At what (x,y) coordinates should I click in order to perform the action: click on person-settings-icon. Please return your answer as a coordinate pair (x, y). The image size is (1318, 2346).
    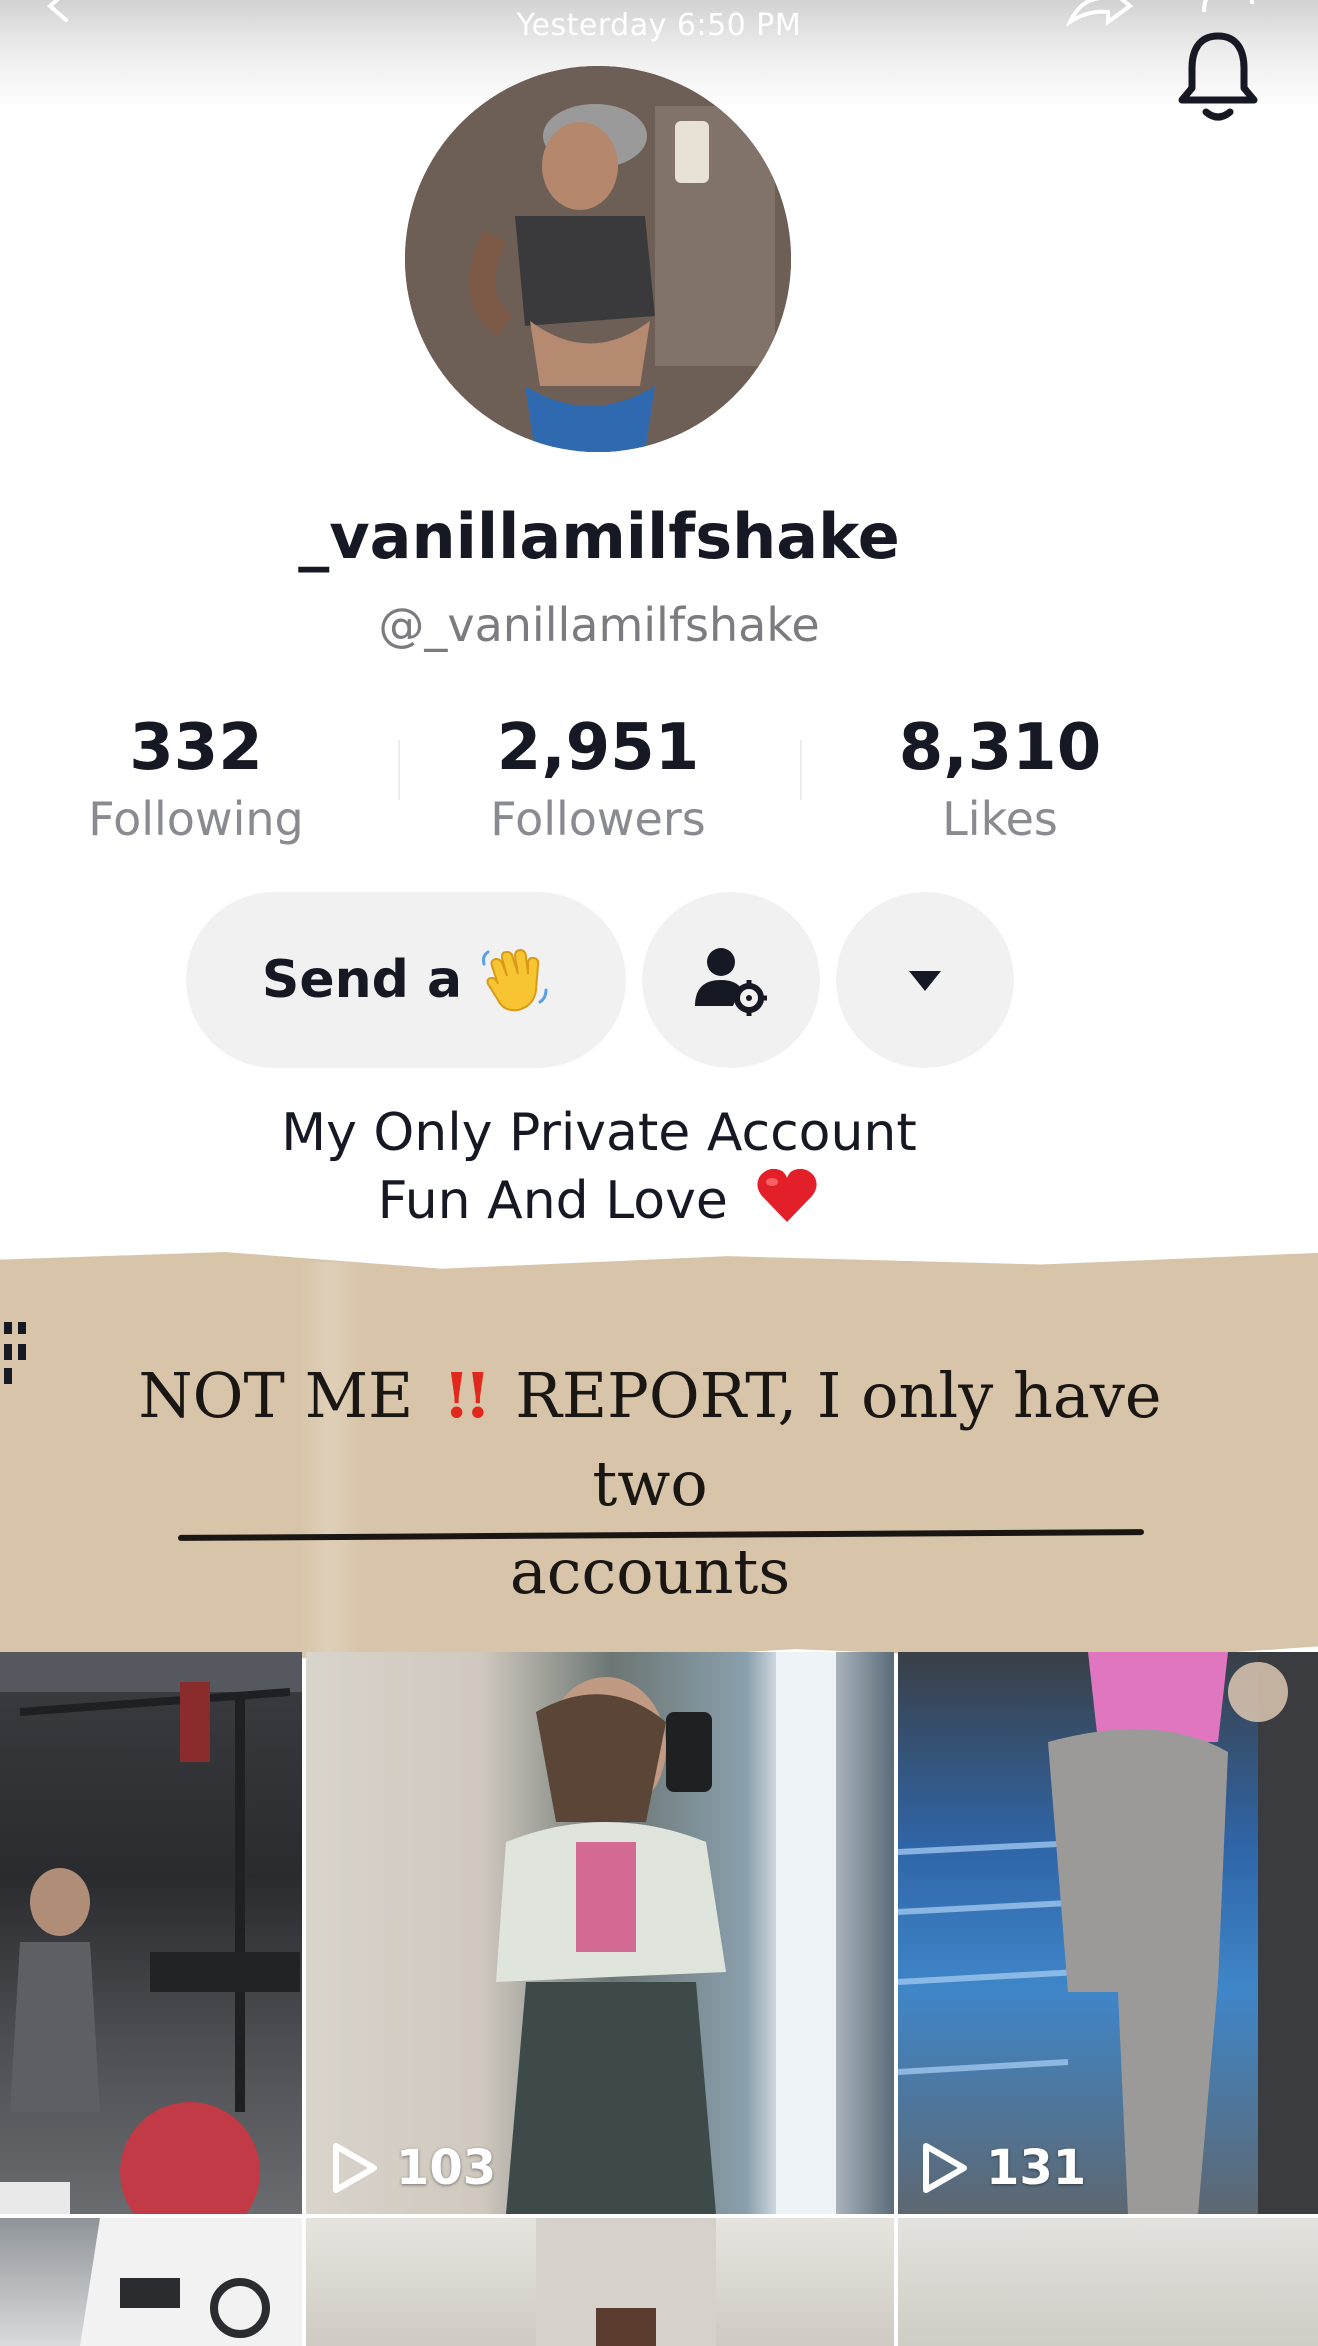
    Looking at the image, I should click on (731, 982).